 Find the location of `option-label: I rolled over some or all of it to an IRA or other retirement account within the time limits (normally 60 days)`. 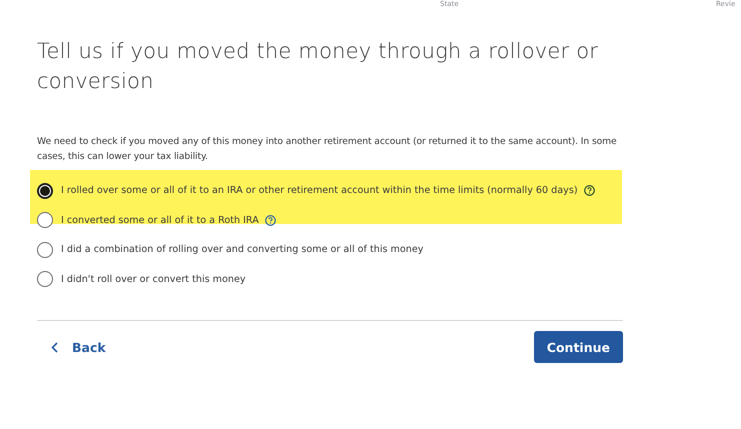

option-label: I rolled over some or all of it to an IRA or other retirement account within the time limits (normally 60 days) is located at coordinates (319, 190).